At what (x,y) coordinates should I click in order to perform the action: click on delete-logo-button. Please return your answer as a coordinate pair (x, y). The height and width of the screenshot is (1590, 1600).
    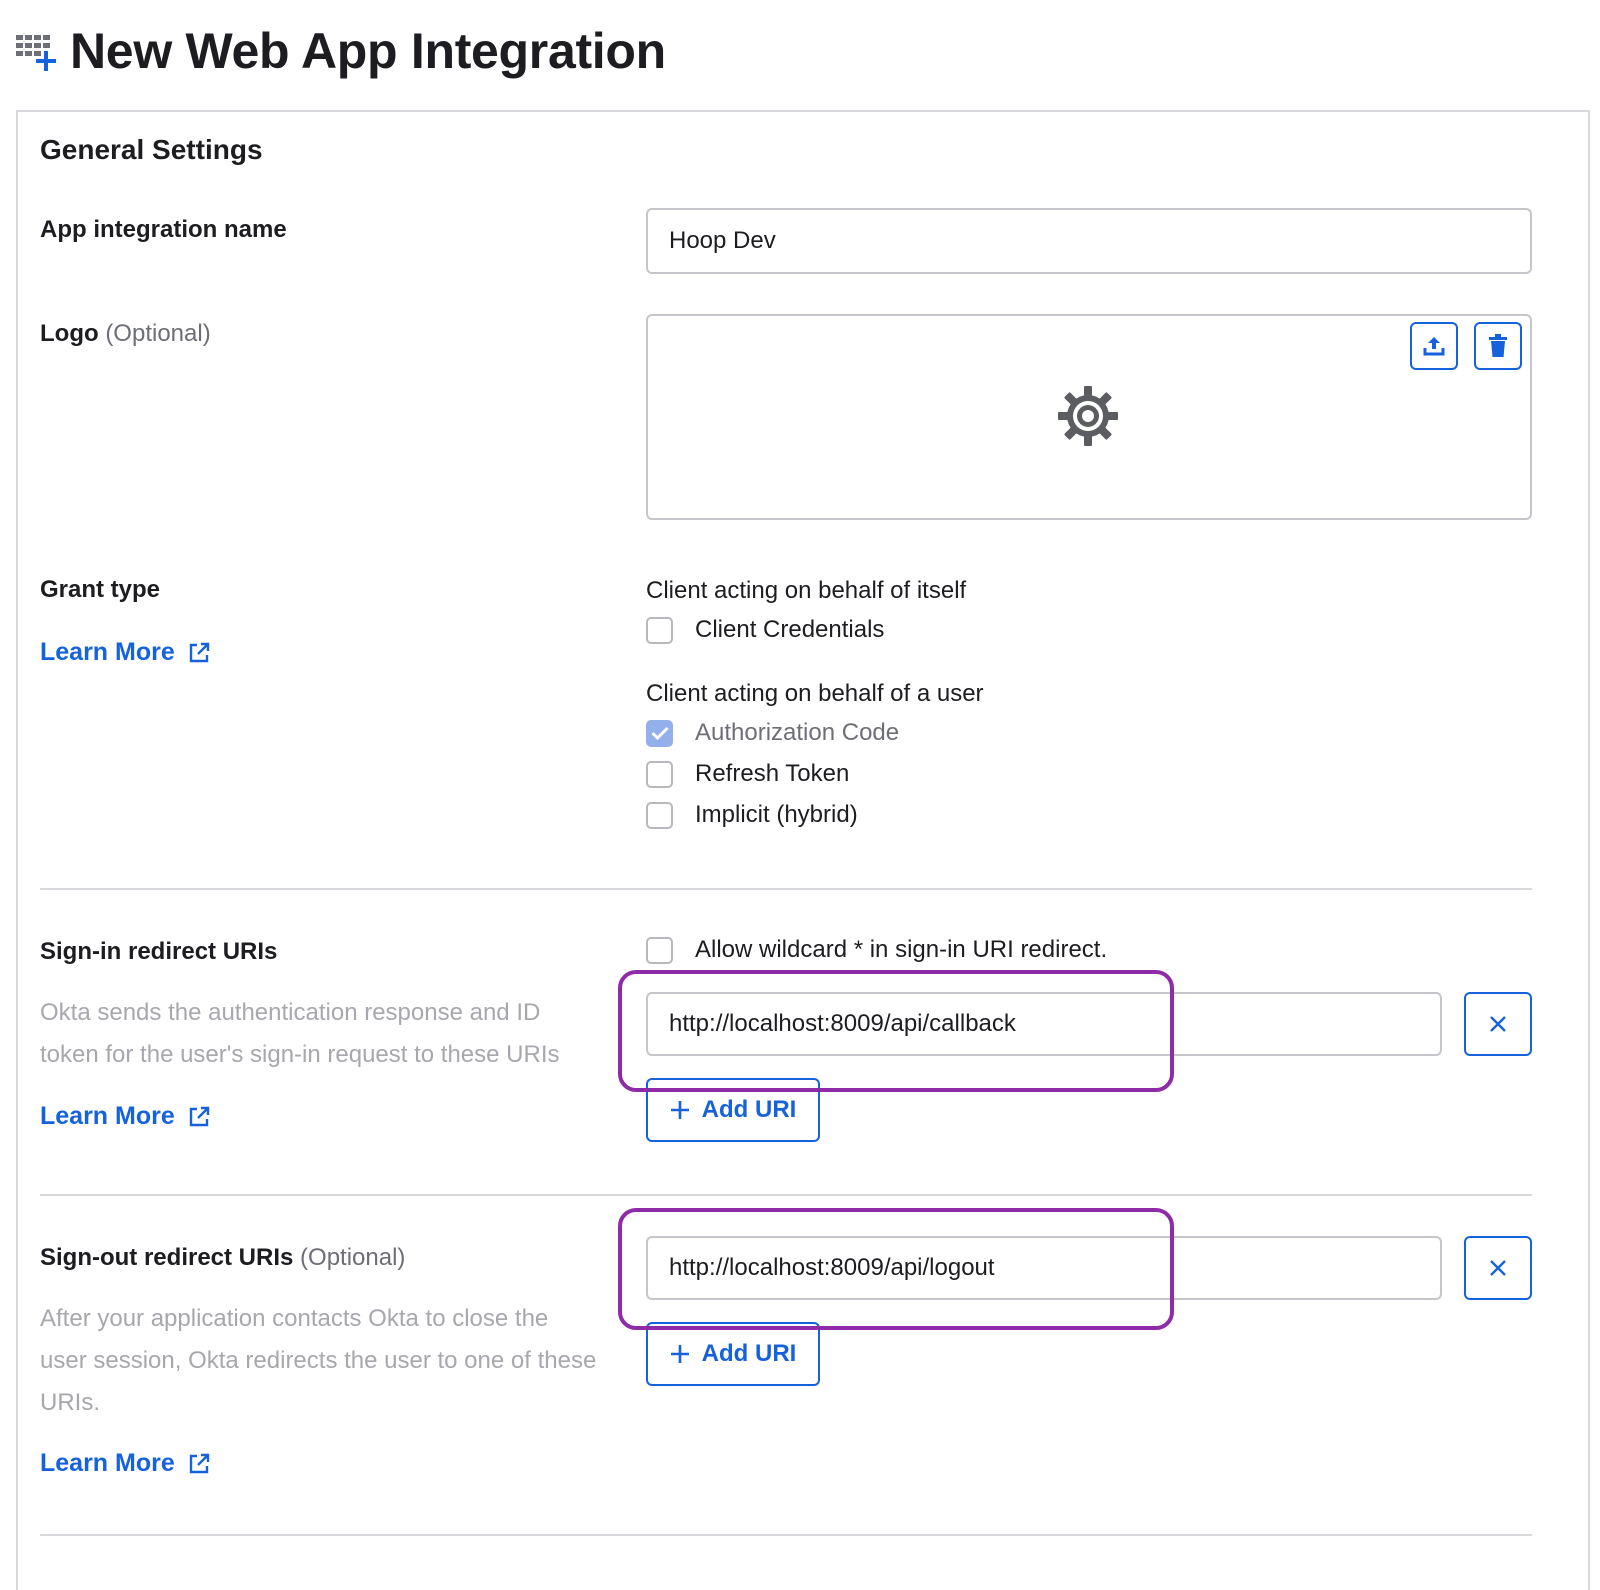
    Looking at the image, I should click on (1498, 346).